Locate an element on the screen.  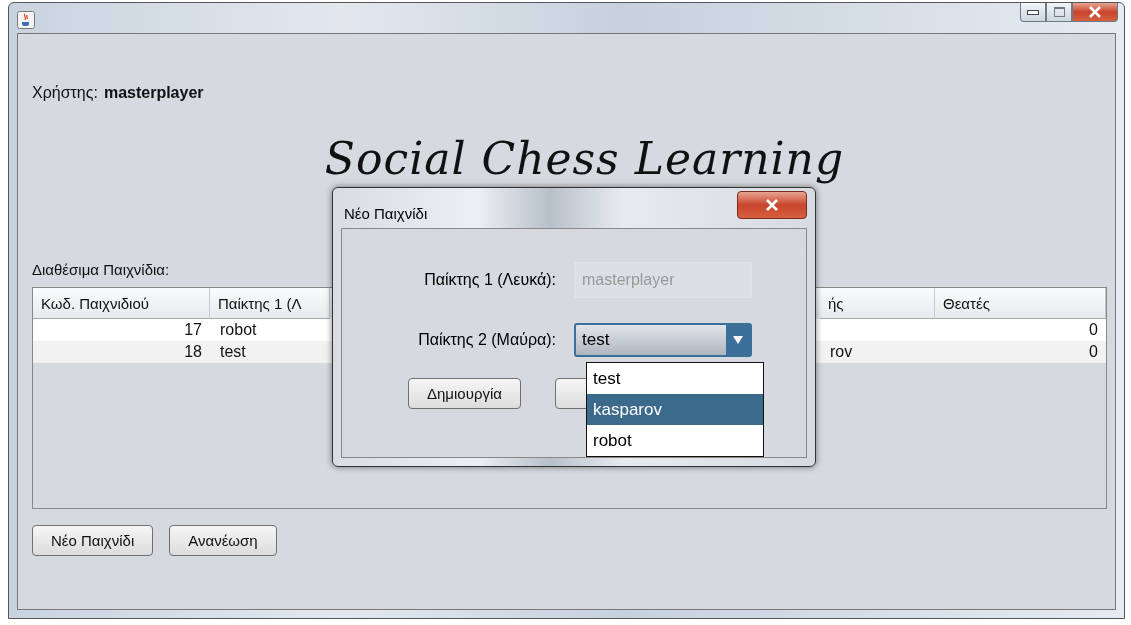
table-cell-text: test is located at coordinates (233, 352).